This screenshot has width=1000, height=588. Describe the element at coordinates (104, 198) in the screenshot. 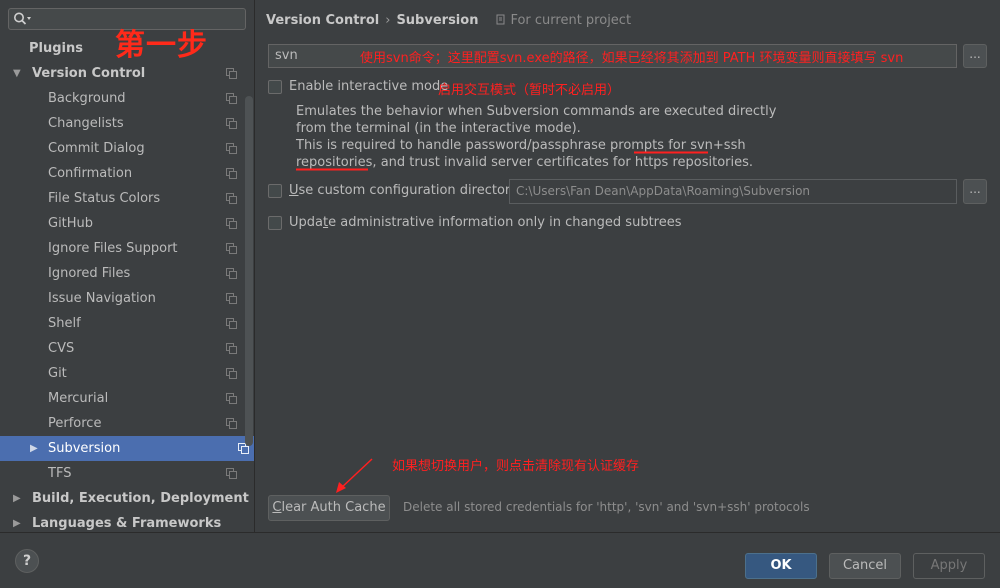

I see `sidebar-item-label: File Status Colors` at that location.